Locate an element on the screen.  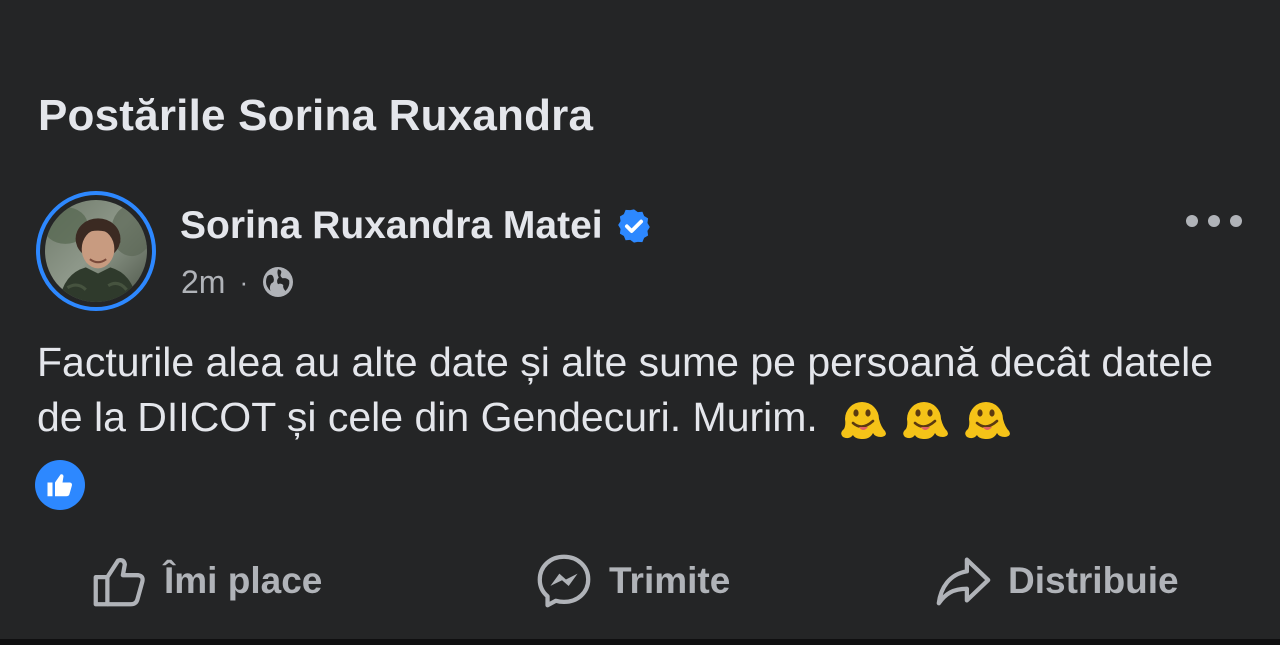
thumbs-up-icon is located at coordinates (59, 485).